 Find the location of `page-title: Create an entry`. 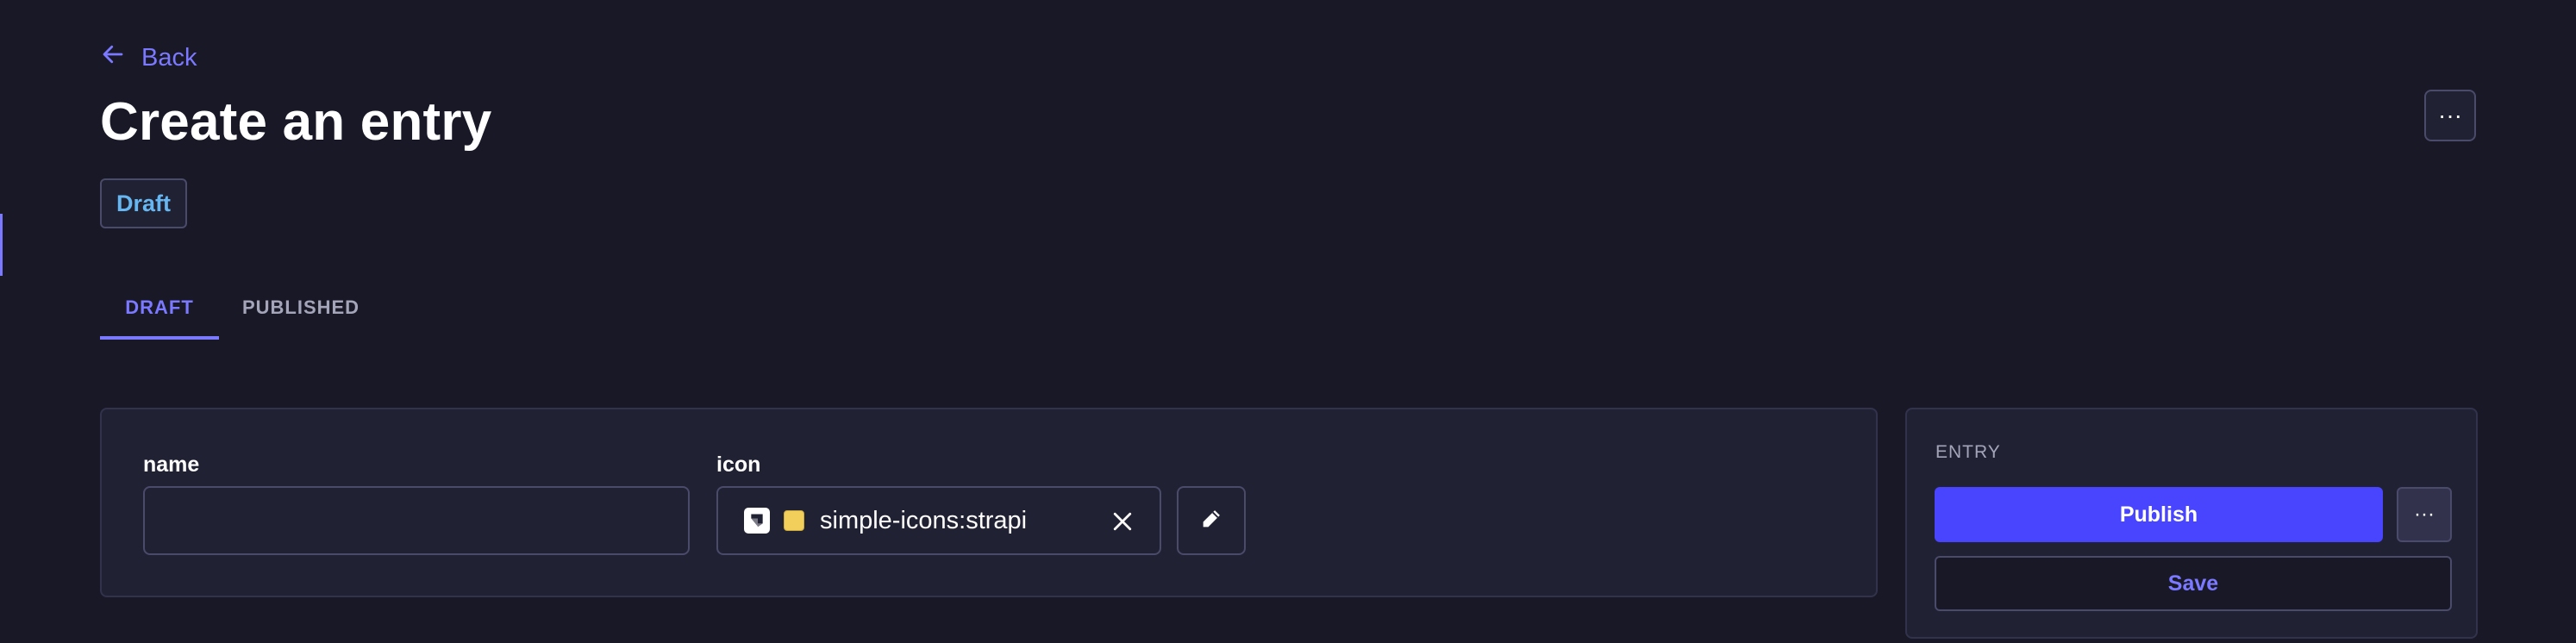

page-title: Create an entry is located at coordinates (296, 122).